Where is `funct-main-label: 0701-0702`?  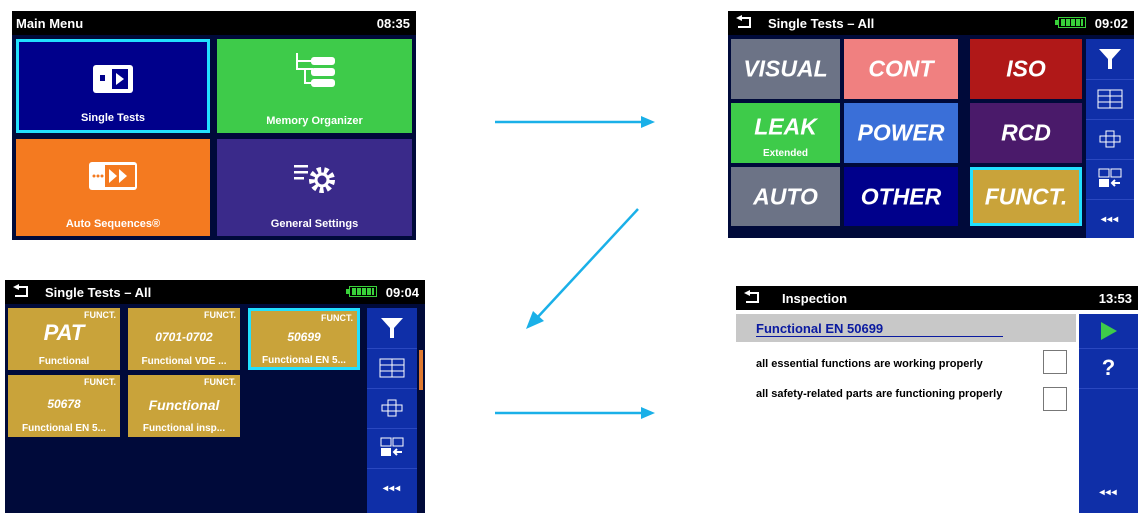
funct-main-label: 0701-0702 is located at coordinates (184, 337).